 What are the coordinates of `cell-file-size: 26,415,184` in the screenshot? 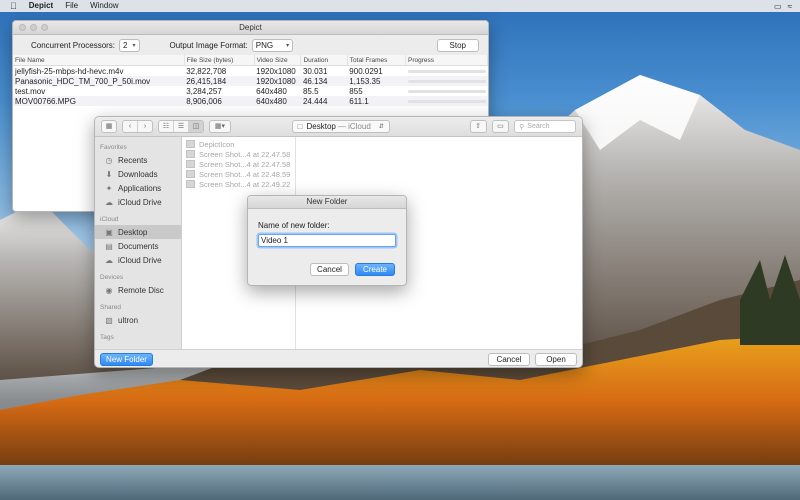 It's located at (219, 81).